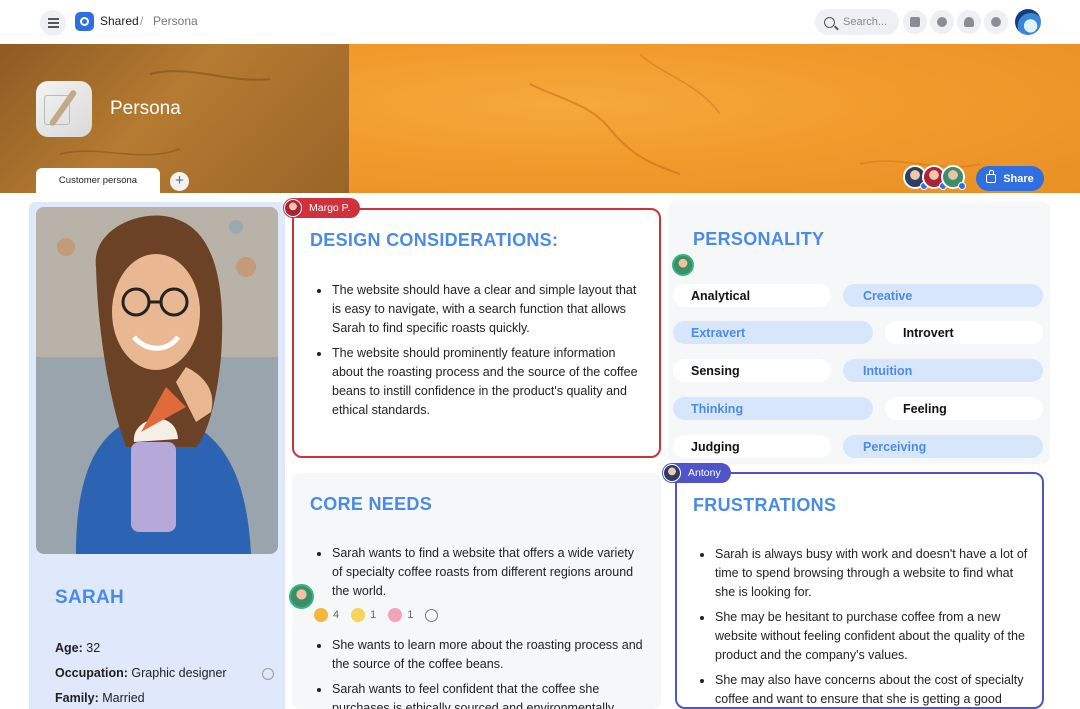 Image resolution: width=1080 pixels, height=709 pixels. Describe the element at coordinates (765, 505) in the screenshot. I see `frustrations-title: FRUSTRATIONS` at that location.